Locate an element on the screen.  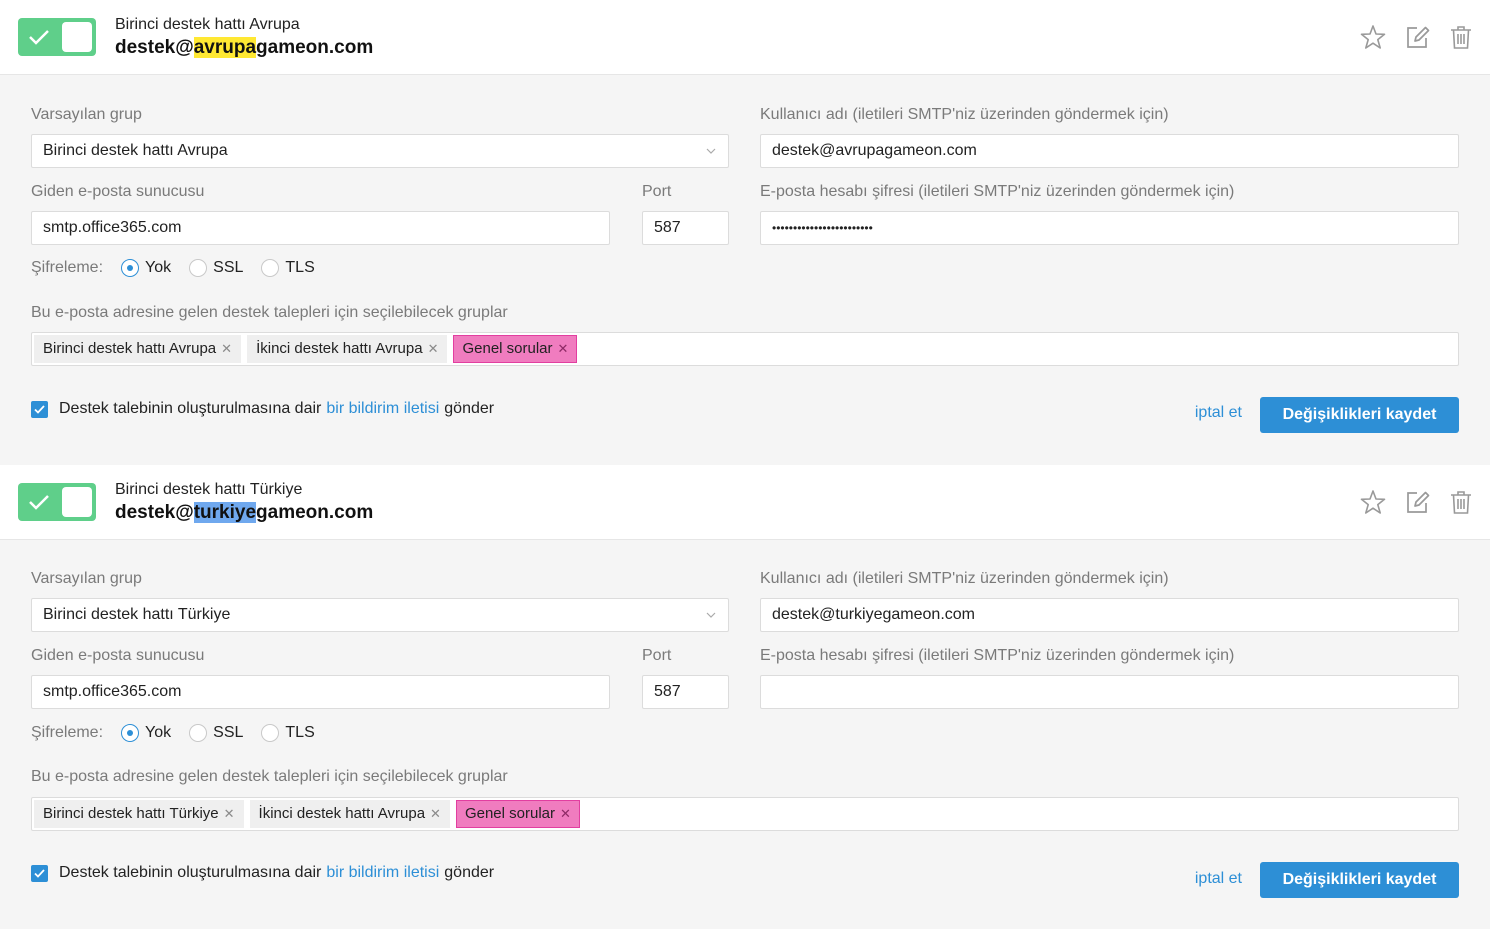
default-group-select: Birinci destek hattı Avrupa is located at coordinates (380, 151).